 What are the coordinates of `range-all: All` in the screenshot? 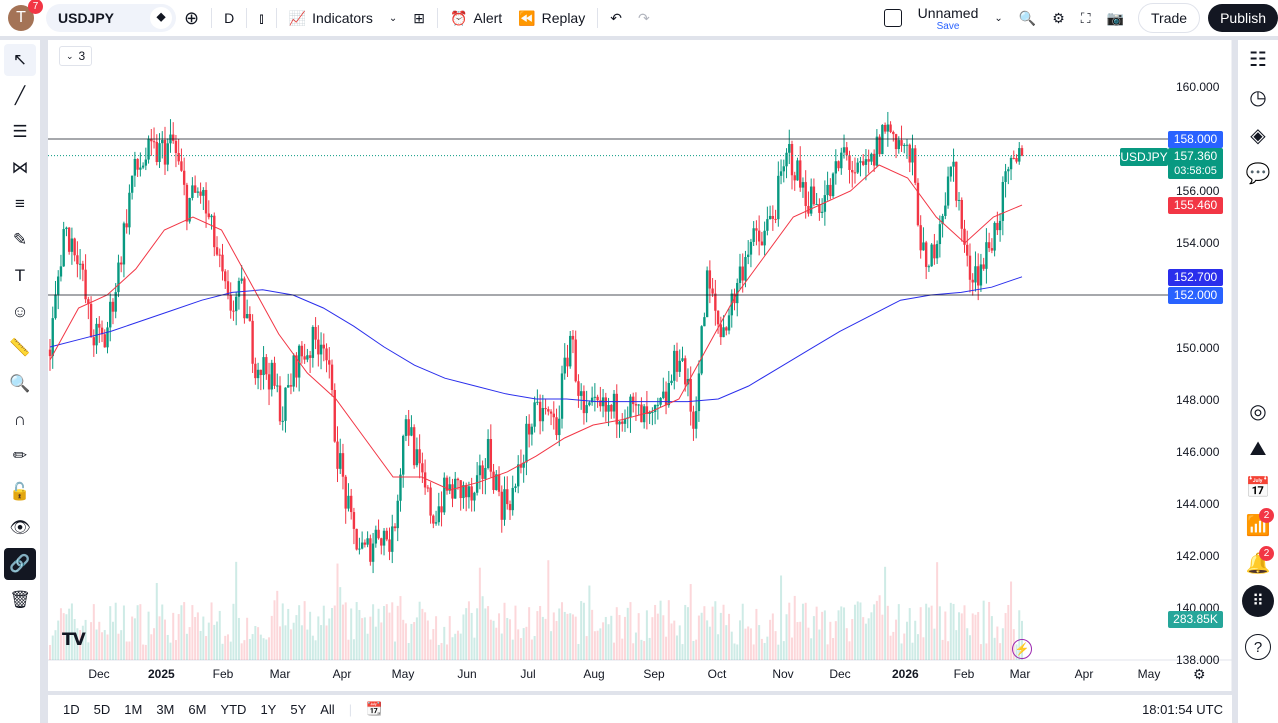 It's located at (327, 709).